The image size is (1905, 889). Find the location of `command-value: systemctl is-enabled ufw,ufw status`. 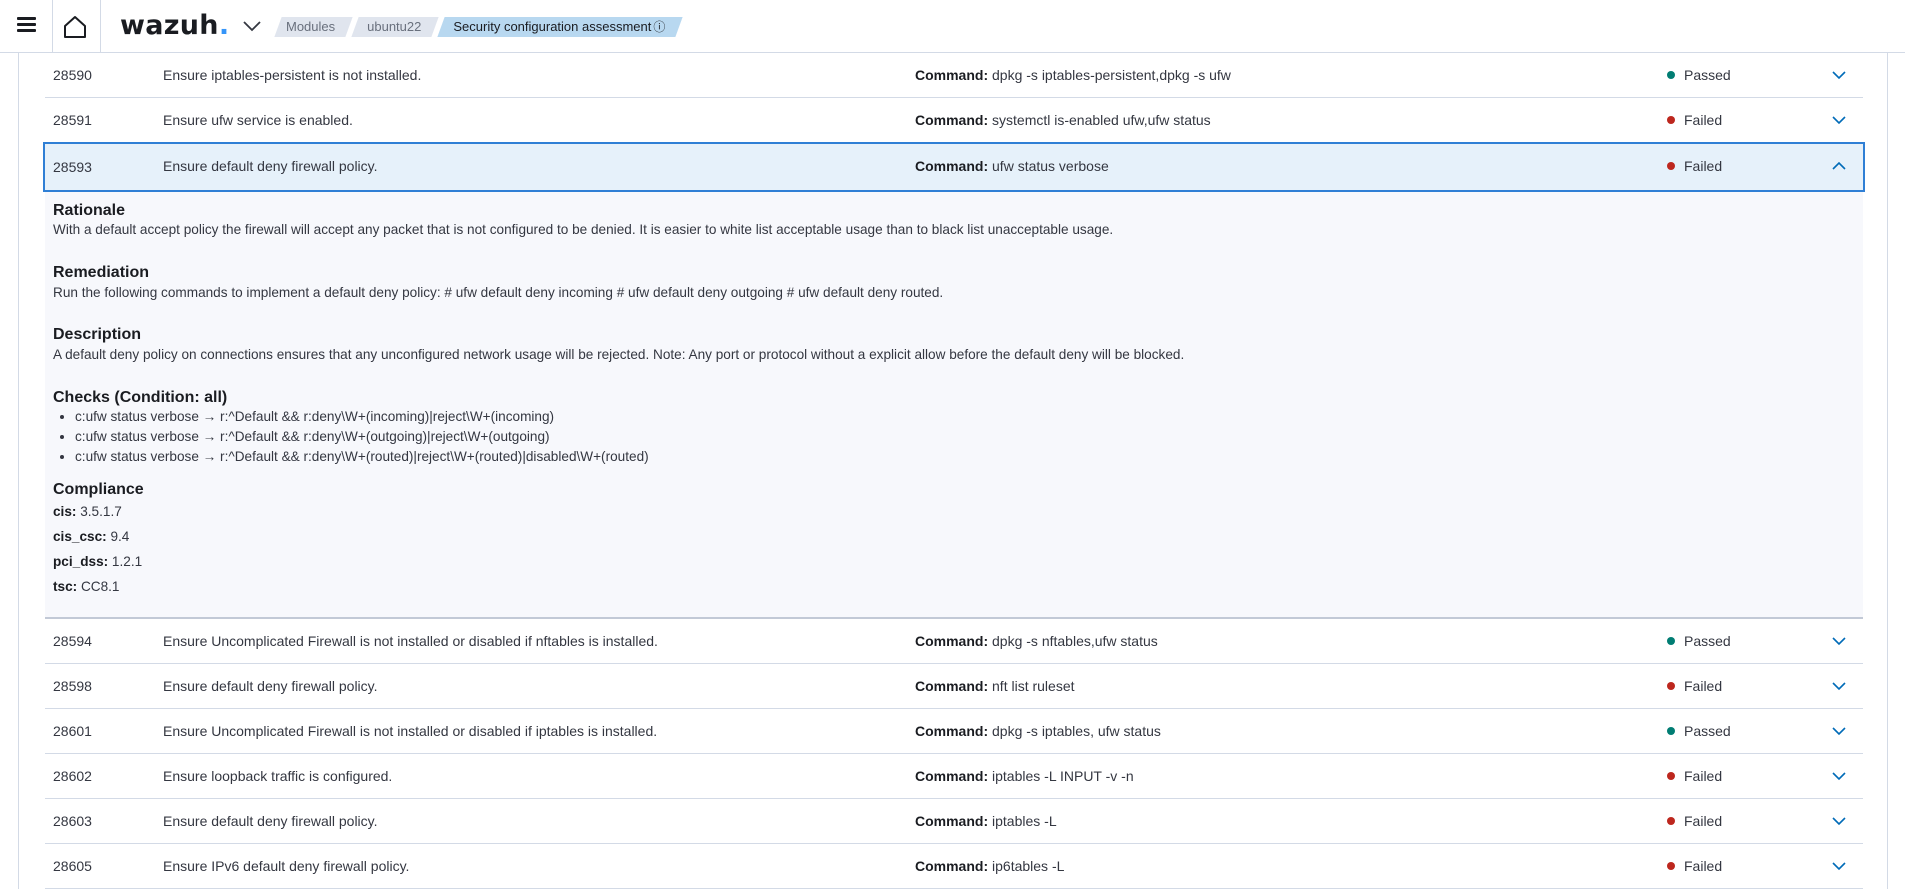

command-value: systemctl is-enabled ufw,ufw status is located at coordinates (1099, 120).